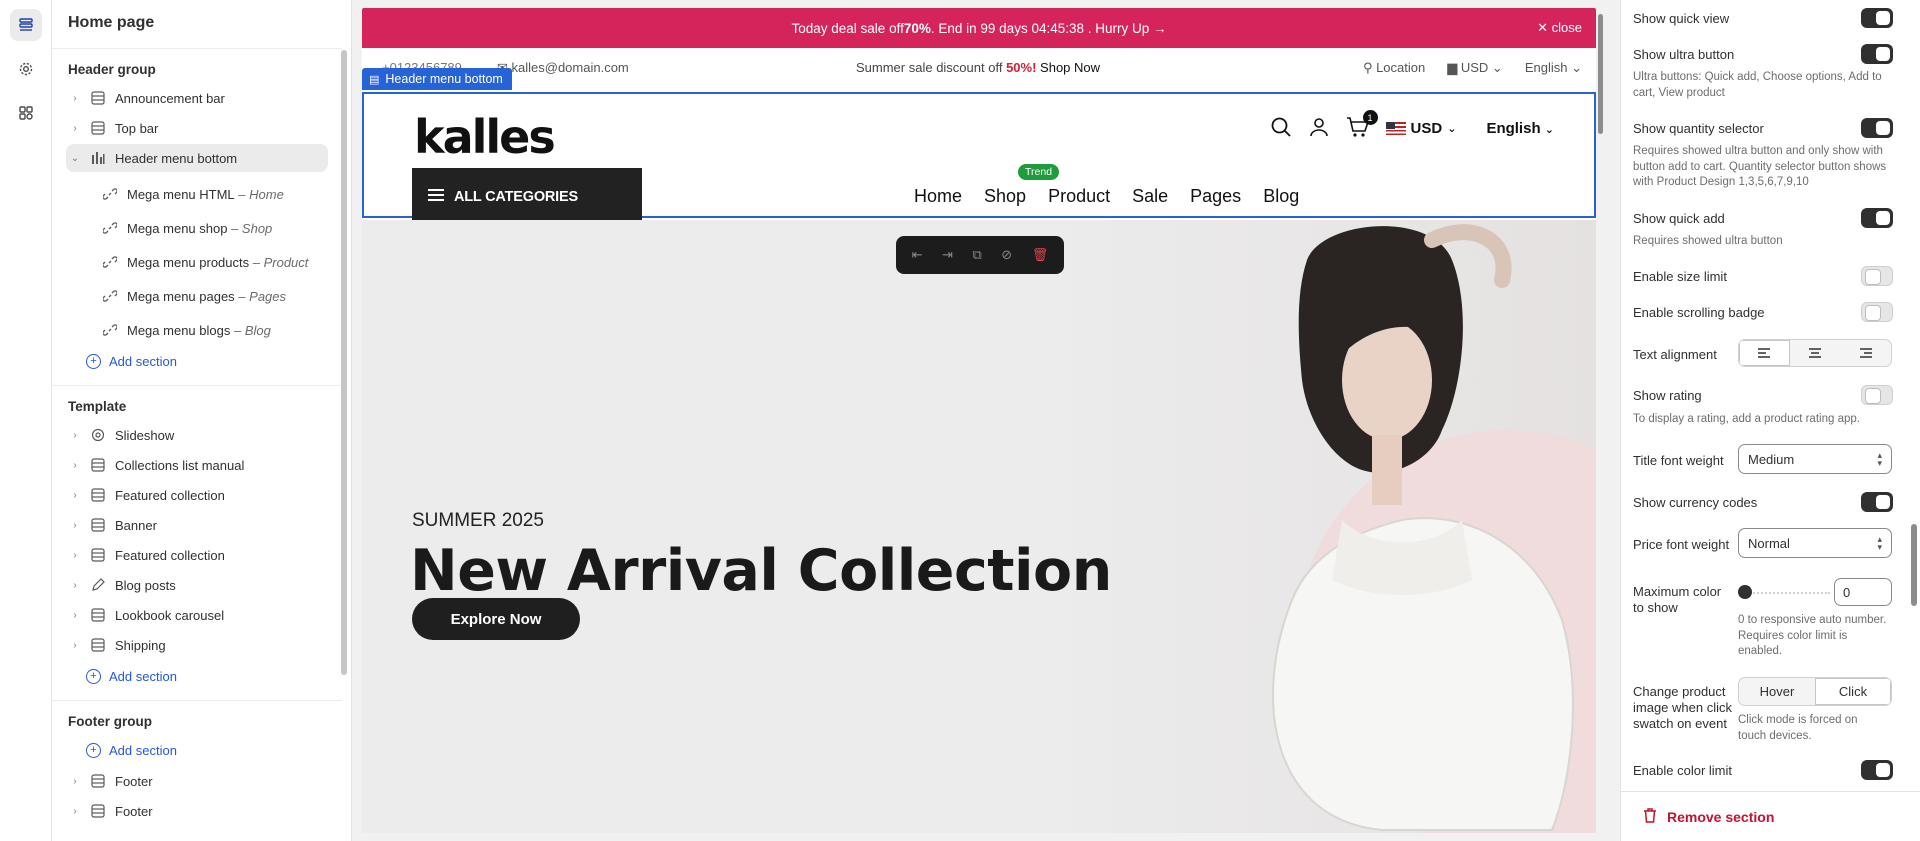 Image resolution: width=1920 pixels, height=841 pixels. Describe the element at coordinates (213, 194) in the screenshot. I see `tree-item-mega-menu-html: Mega menu HTML – Home` at that location.